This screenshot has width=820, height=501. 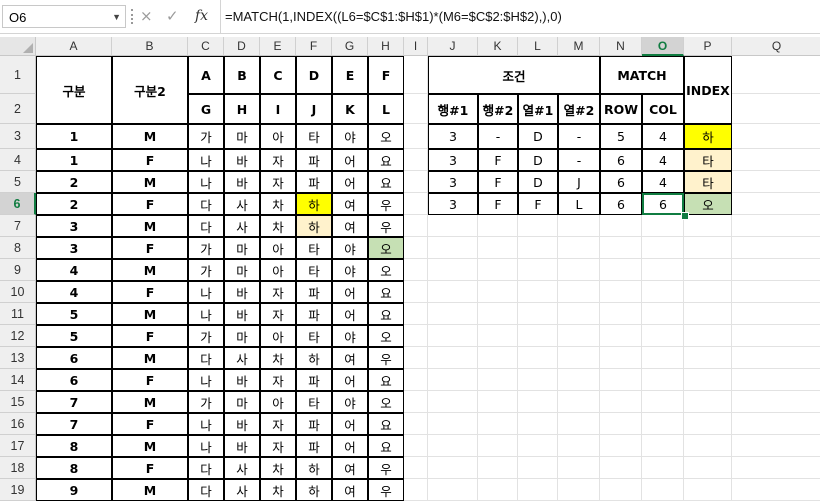 What do you see at coordinates (708, 90) in the screenshot?
I see `header-cell: INDEX` at bounding box center [708, 90].